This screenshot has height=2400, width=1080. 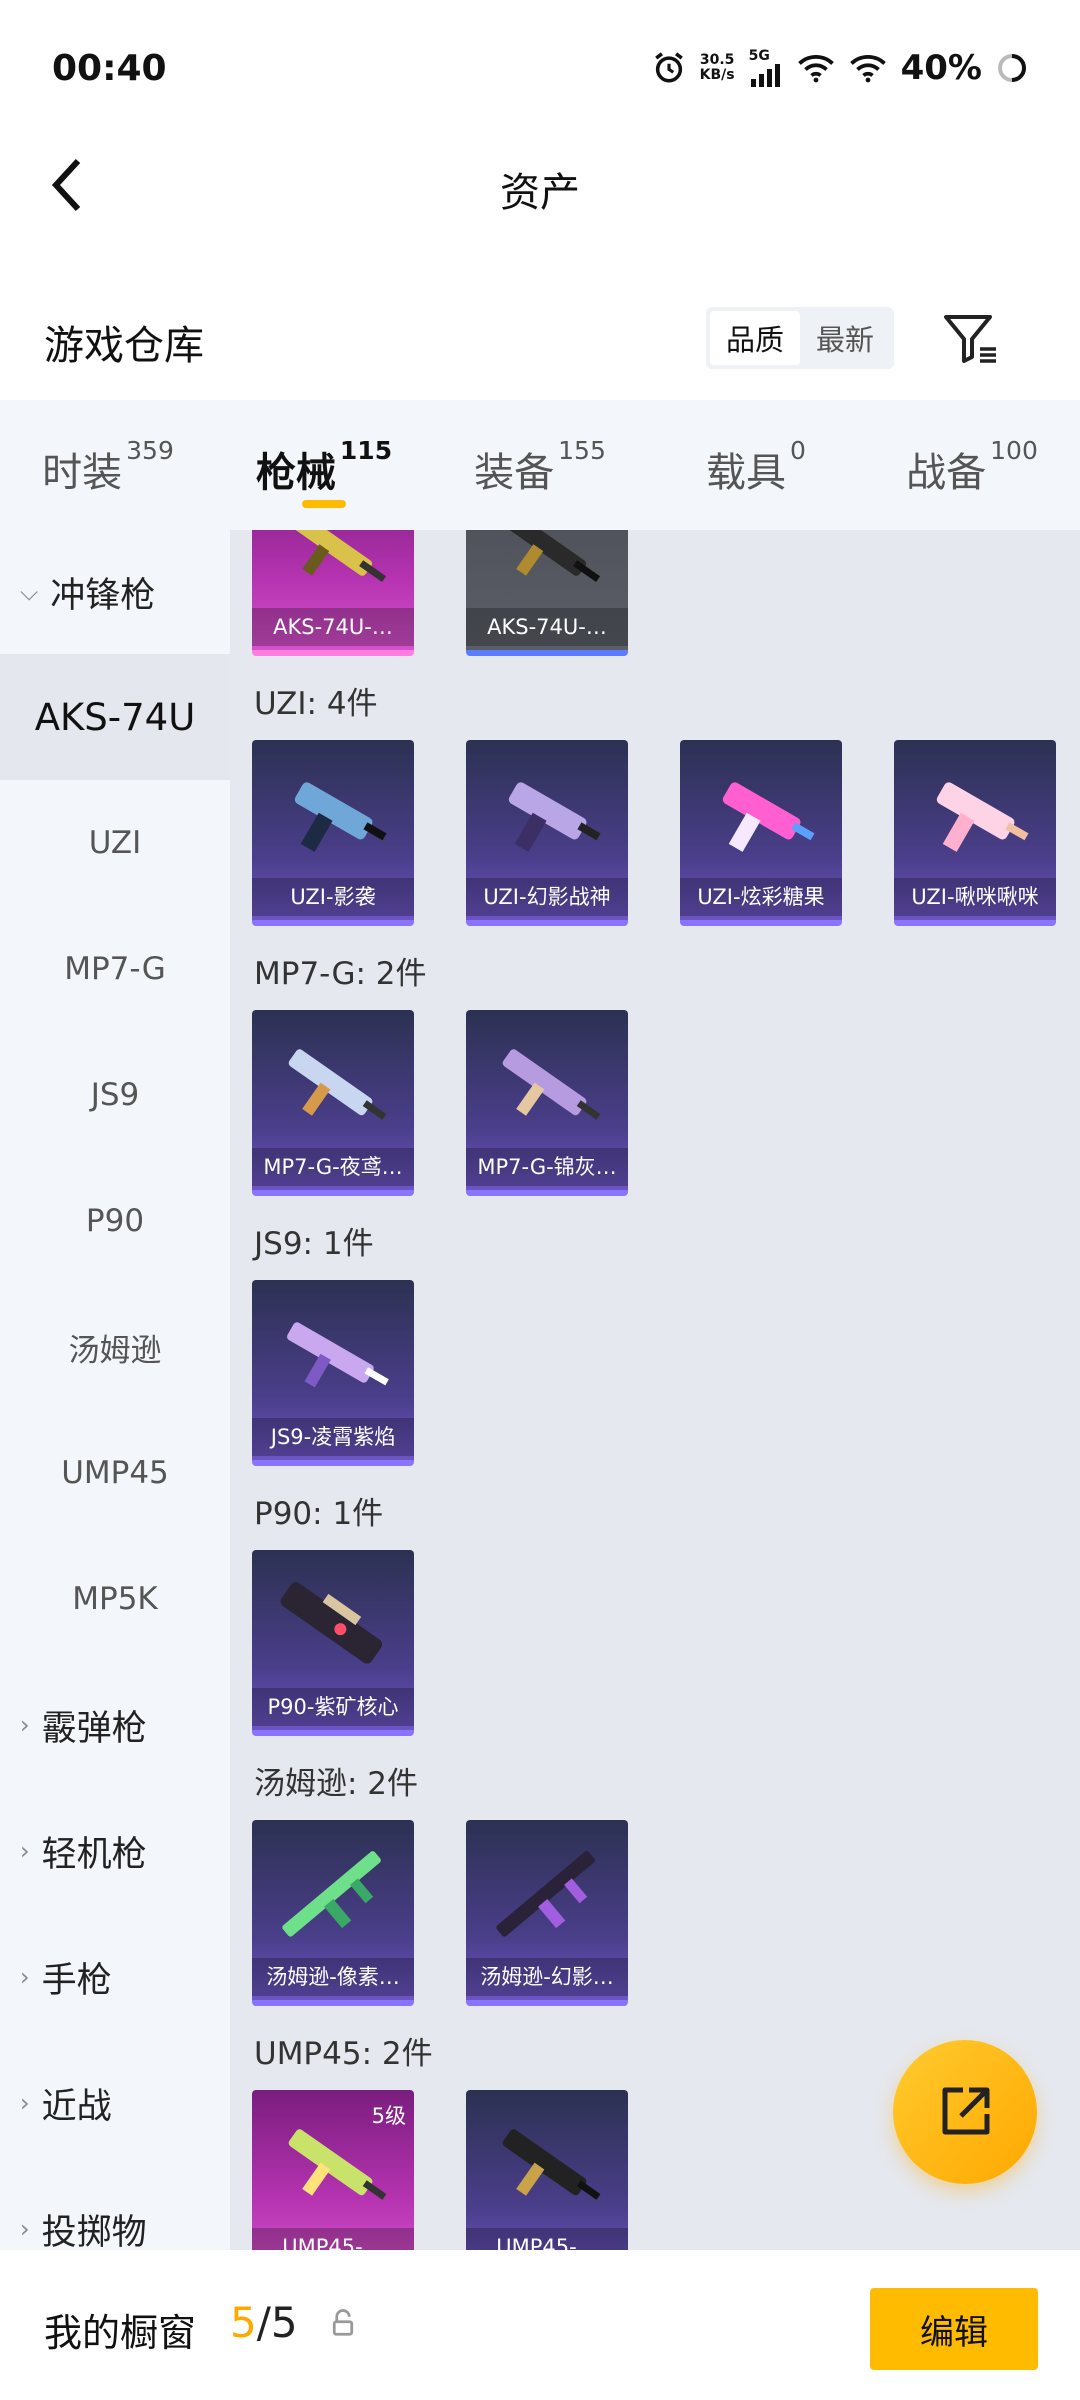 I want to click on signal-icon, so click(x=765, y=75).